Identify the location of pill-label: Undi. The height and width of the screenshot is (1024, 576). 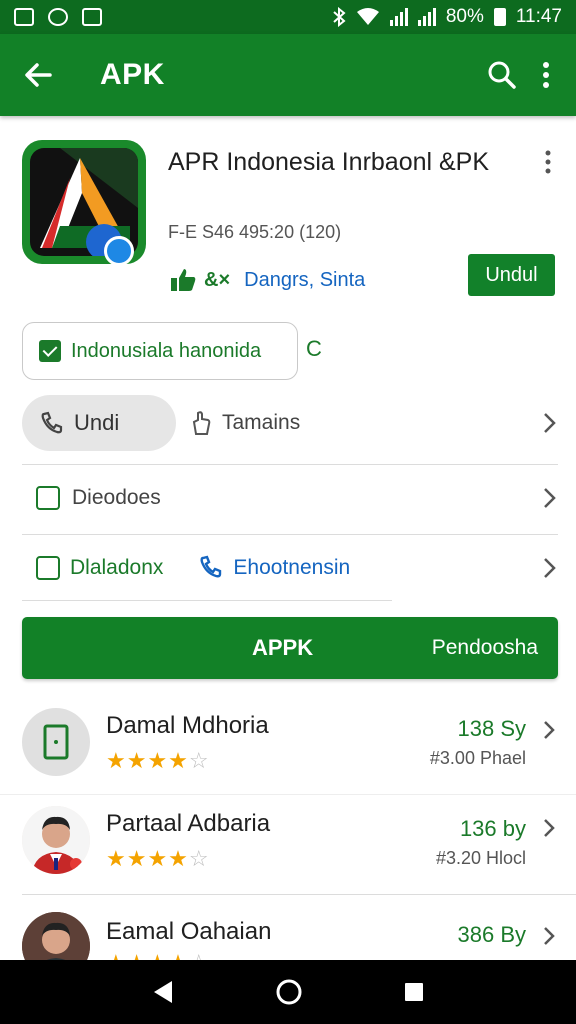
(97, 422).